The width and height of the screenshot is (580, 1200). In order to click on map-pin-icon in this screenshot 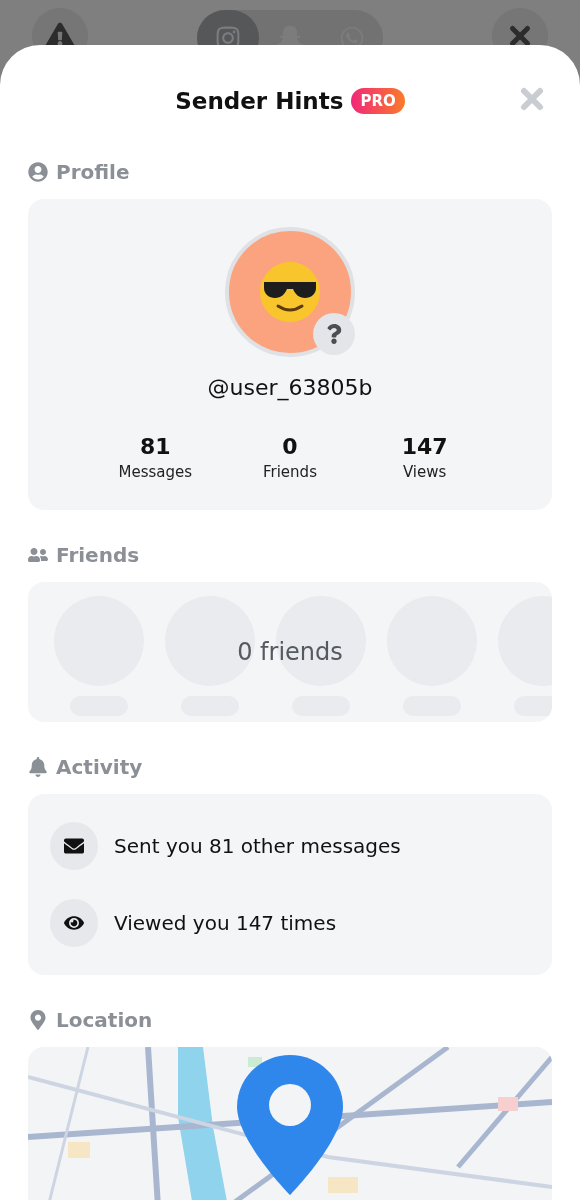, I will do `click(290, 1125)`.